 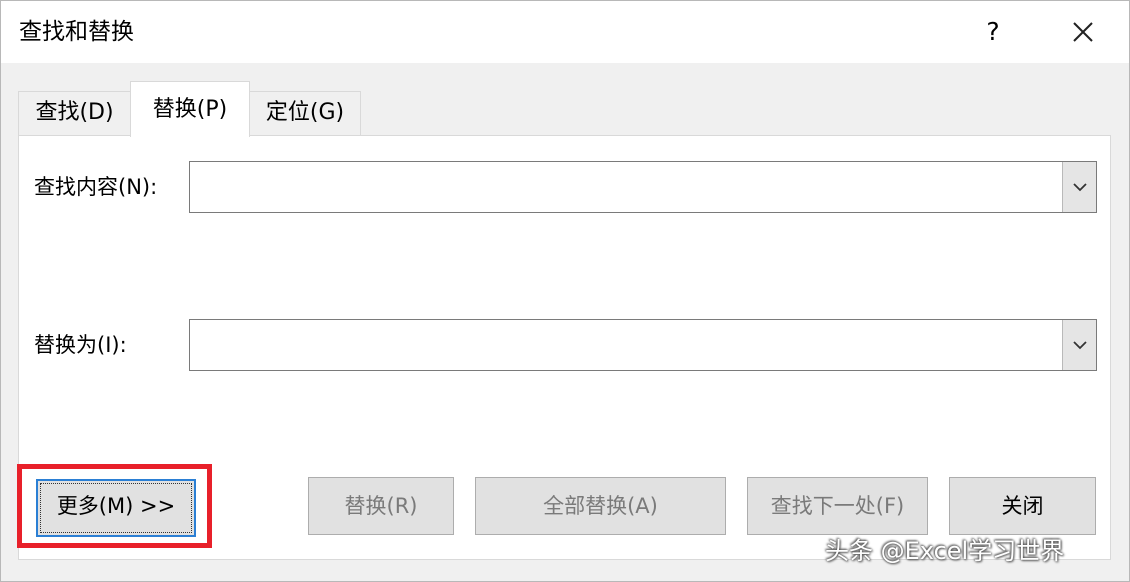 What do you see at coordinates (76, 32) in the screenshot?
I see `dialog-title: 查找和替换` at bounding box center [76, 32].